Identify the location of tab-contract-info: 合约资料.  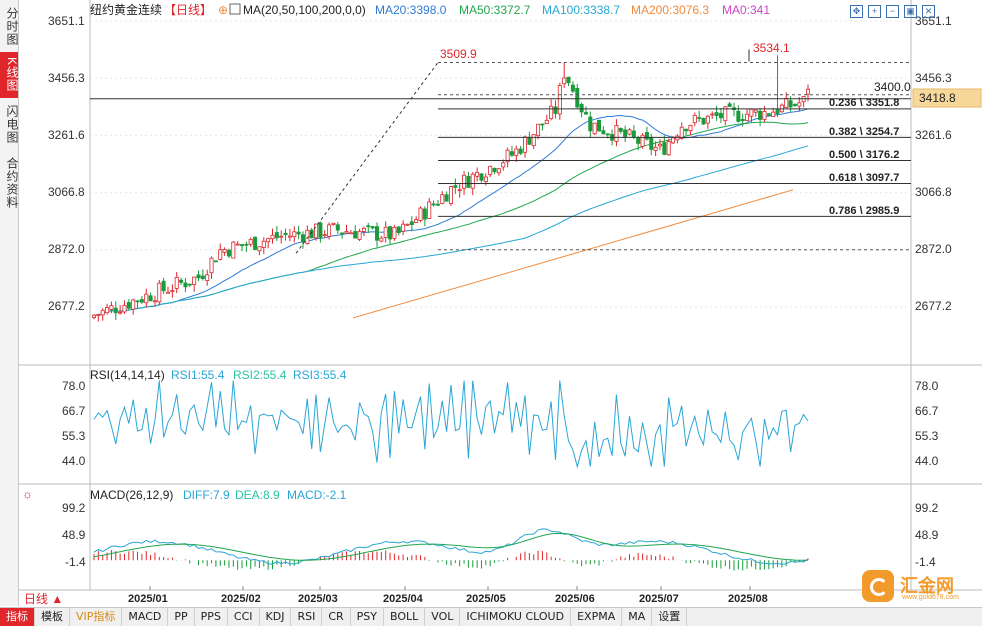
(9, 183).